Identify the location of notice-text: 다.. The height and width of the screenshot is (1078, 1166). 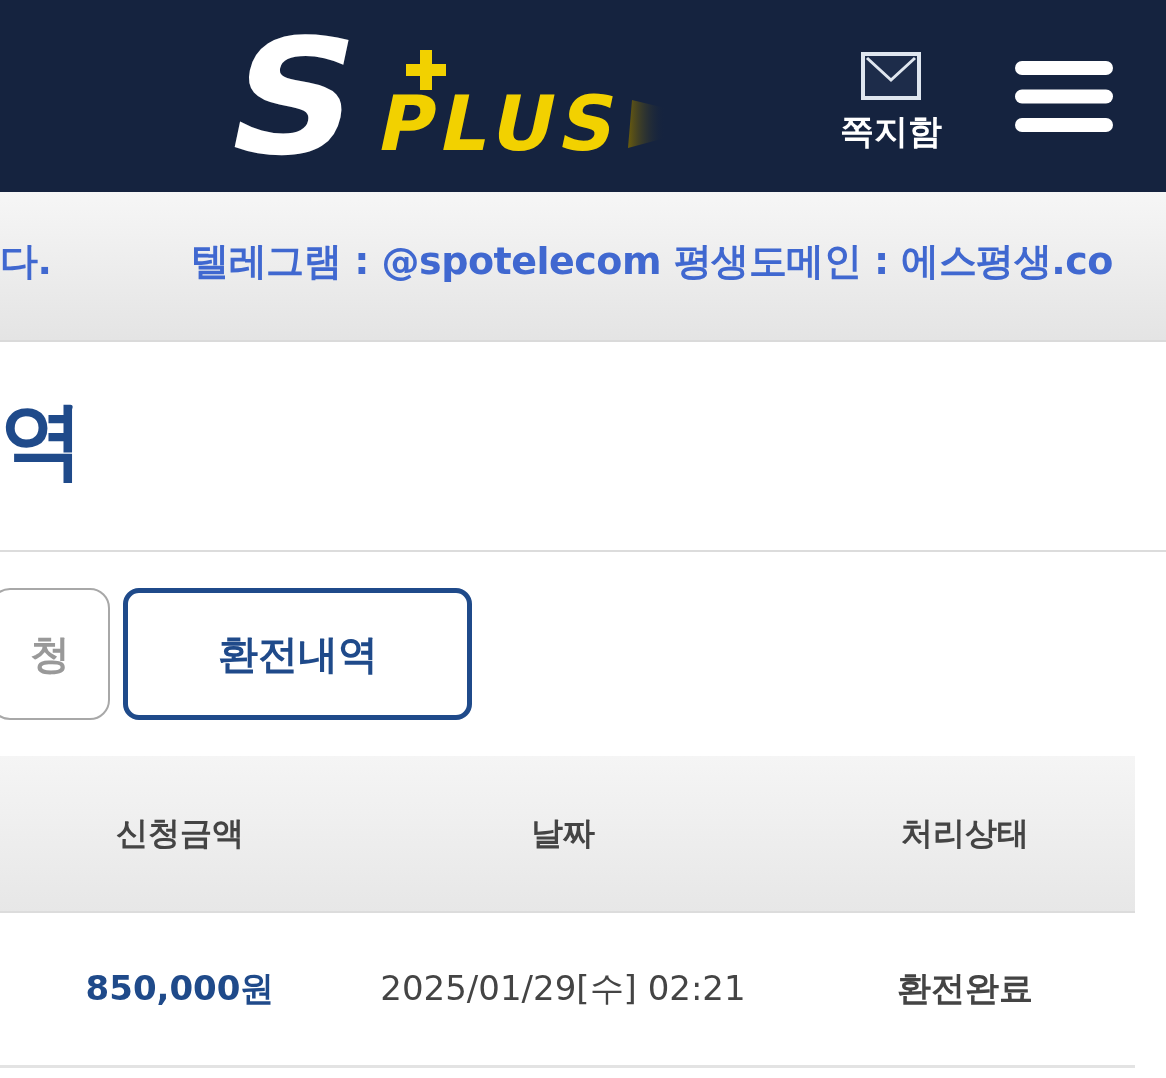
(26, 262).